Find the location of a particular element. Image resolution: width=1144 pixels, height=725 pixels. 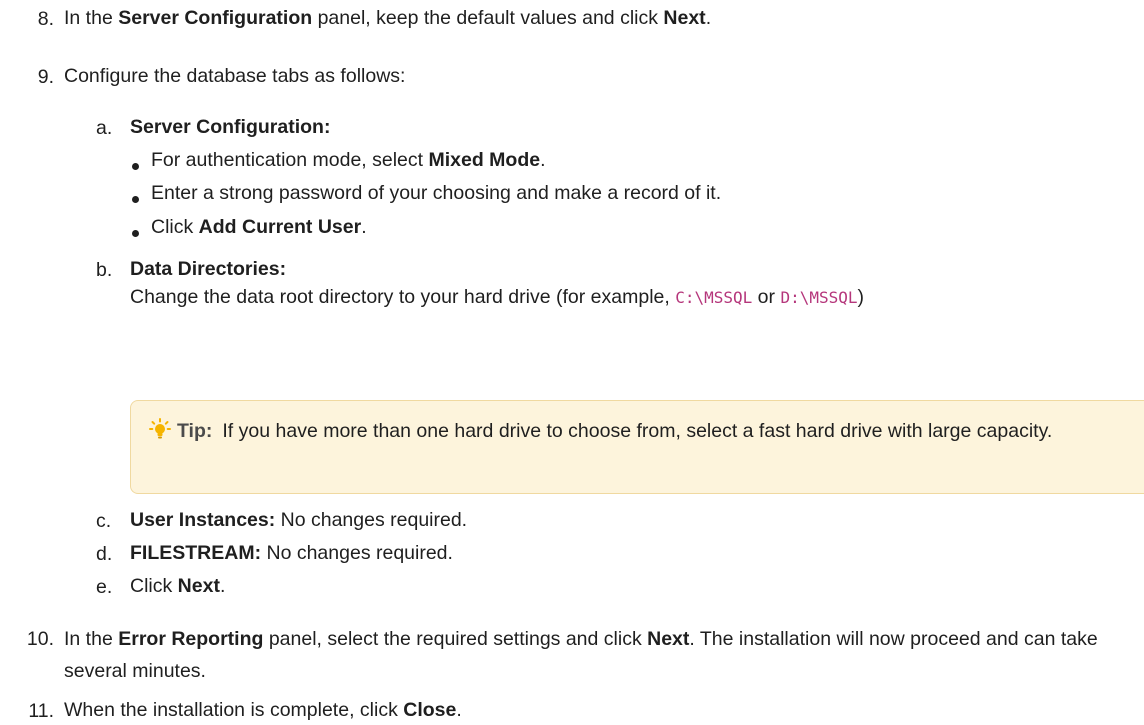

text-span: When the installation is complete, click is located at coordinates (234, 710).